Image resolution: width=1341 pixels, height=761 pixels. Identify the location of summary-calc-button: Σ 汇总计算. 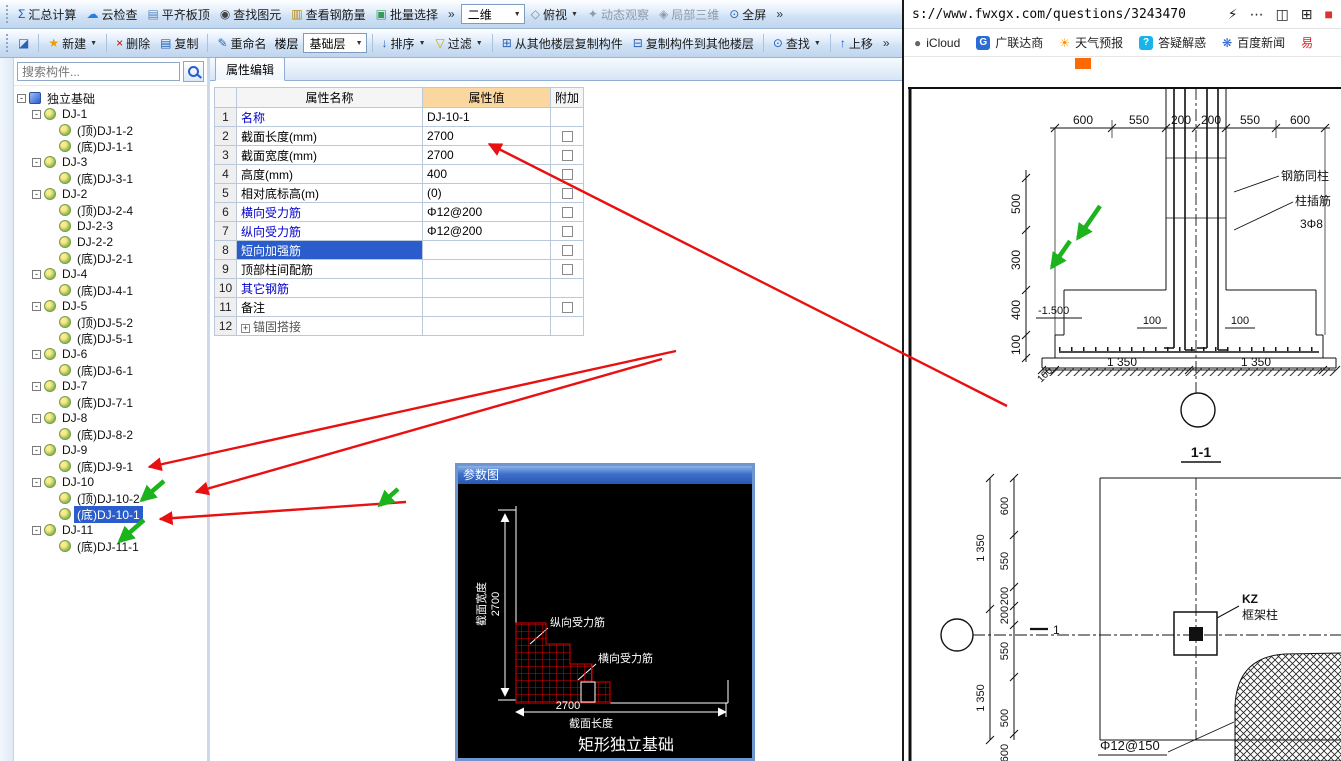
(47, 14).